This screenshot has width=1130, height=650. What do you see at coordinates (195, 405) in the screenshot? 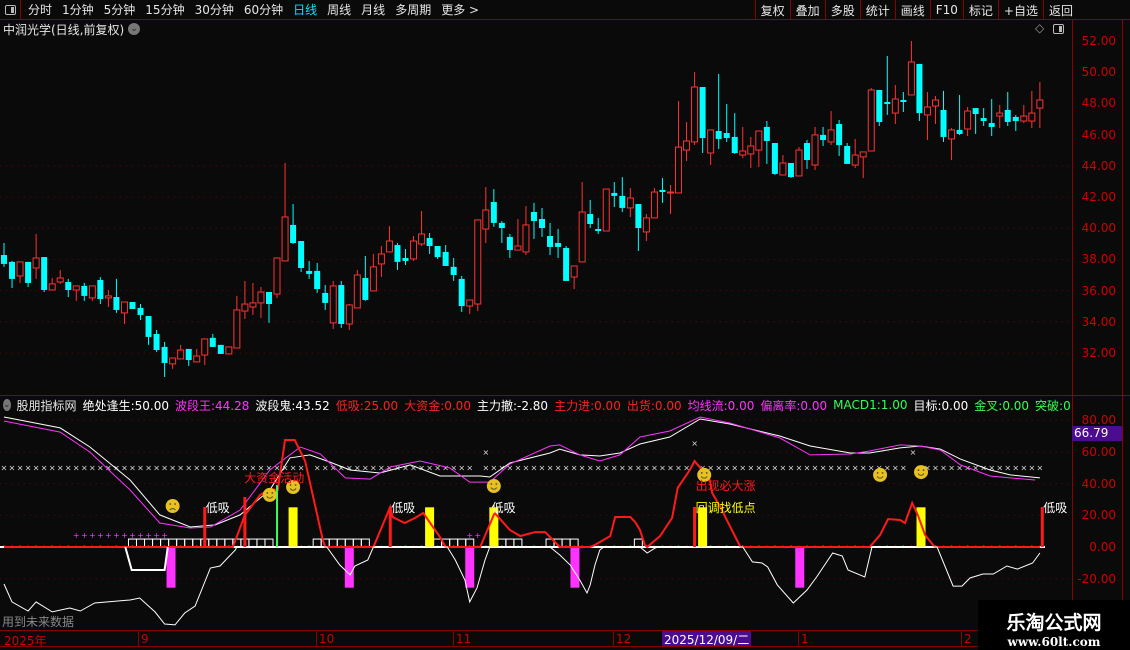
I see `legend-label: 波段王:` at bounding box center [195, 405].